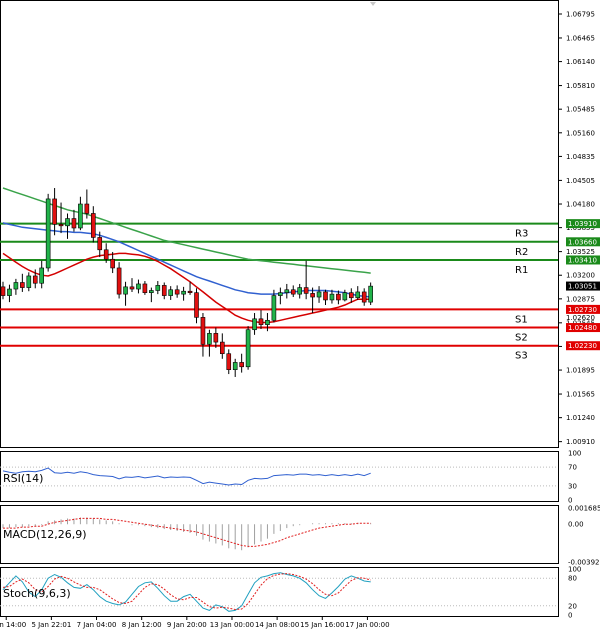  Describe the element at coordinates (580, 276) in the screenshot. I see `price-tick-label: 1.03200` at that location.